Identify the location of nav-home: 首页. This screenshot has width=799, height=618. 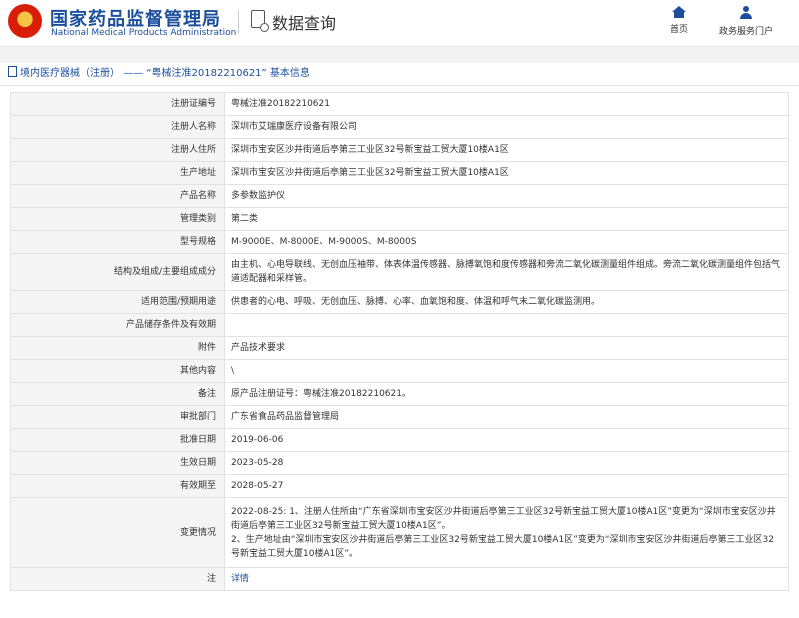
(679, 20).